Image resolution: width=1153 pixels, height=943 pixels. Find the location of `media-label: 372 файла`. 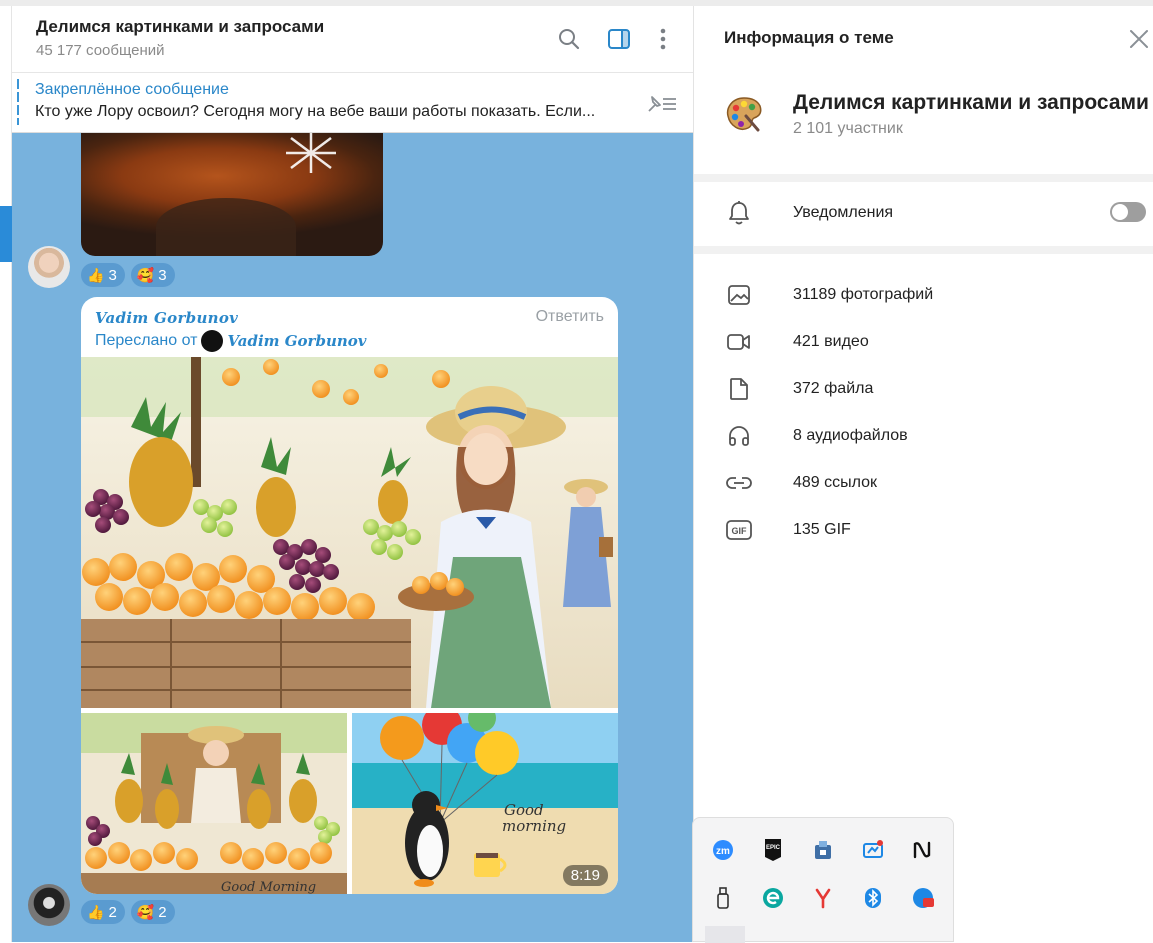

media-label: 372 файла is located at coordinates (833, 388).